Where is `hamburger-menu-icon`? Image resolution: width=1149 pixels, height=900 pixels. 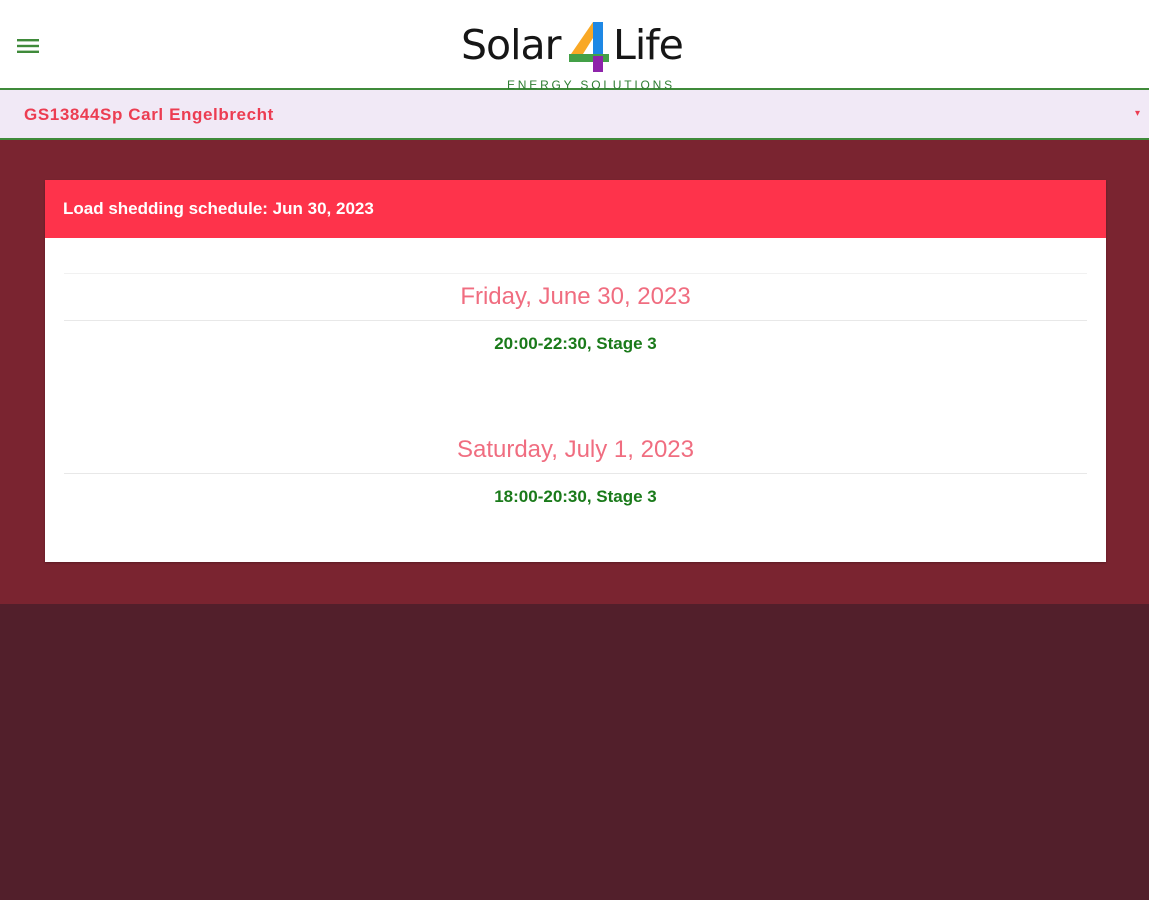 hamburger-menu-icon is located at coordinates (28, 46).